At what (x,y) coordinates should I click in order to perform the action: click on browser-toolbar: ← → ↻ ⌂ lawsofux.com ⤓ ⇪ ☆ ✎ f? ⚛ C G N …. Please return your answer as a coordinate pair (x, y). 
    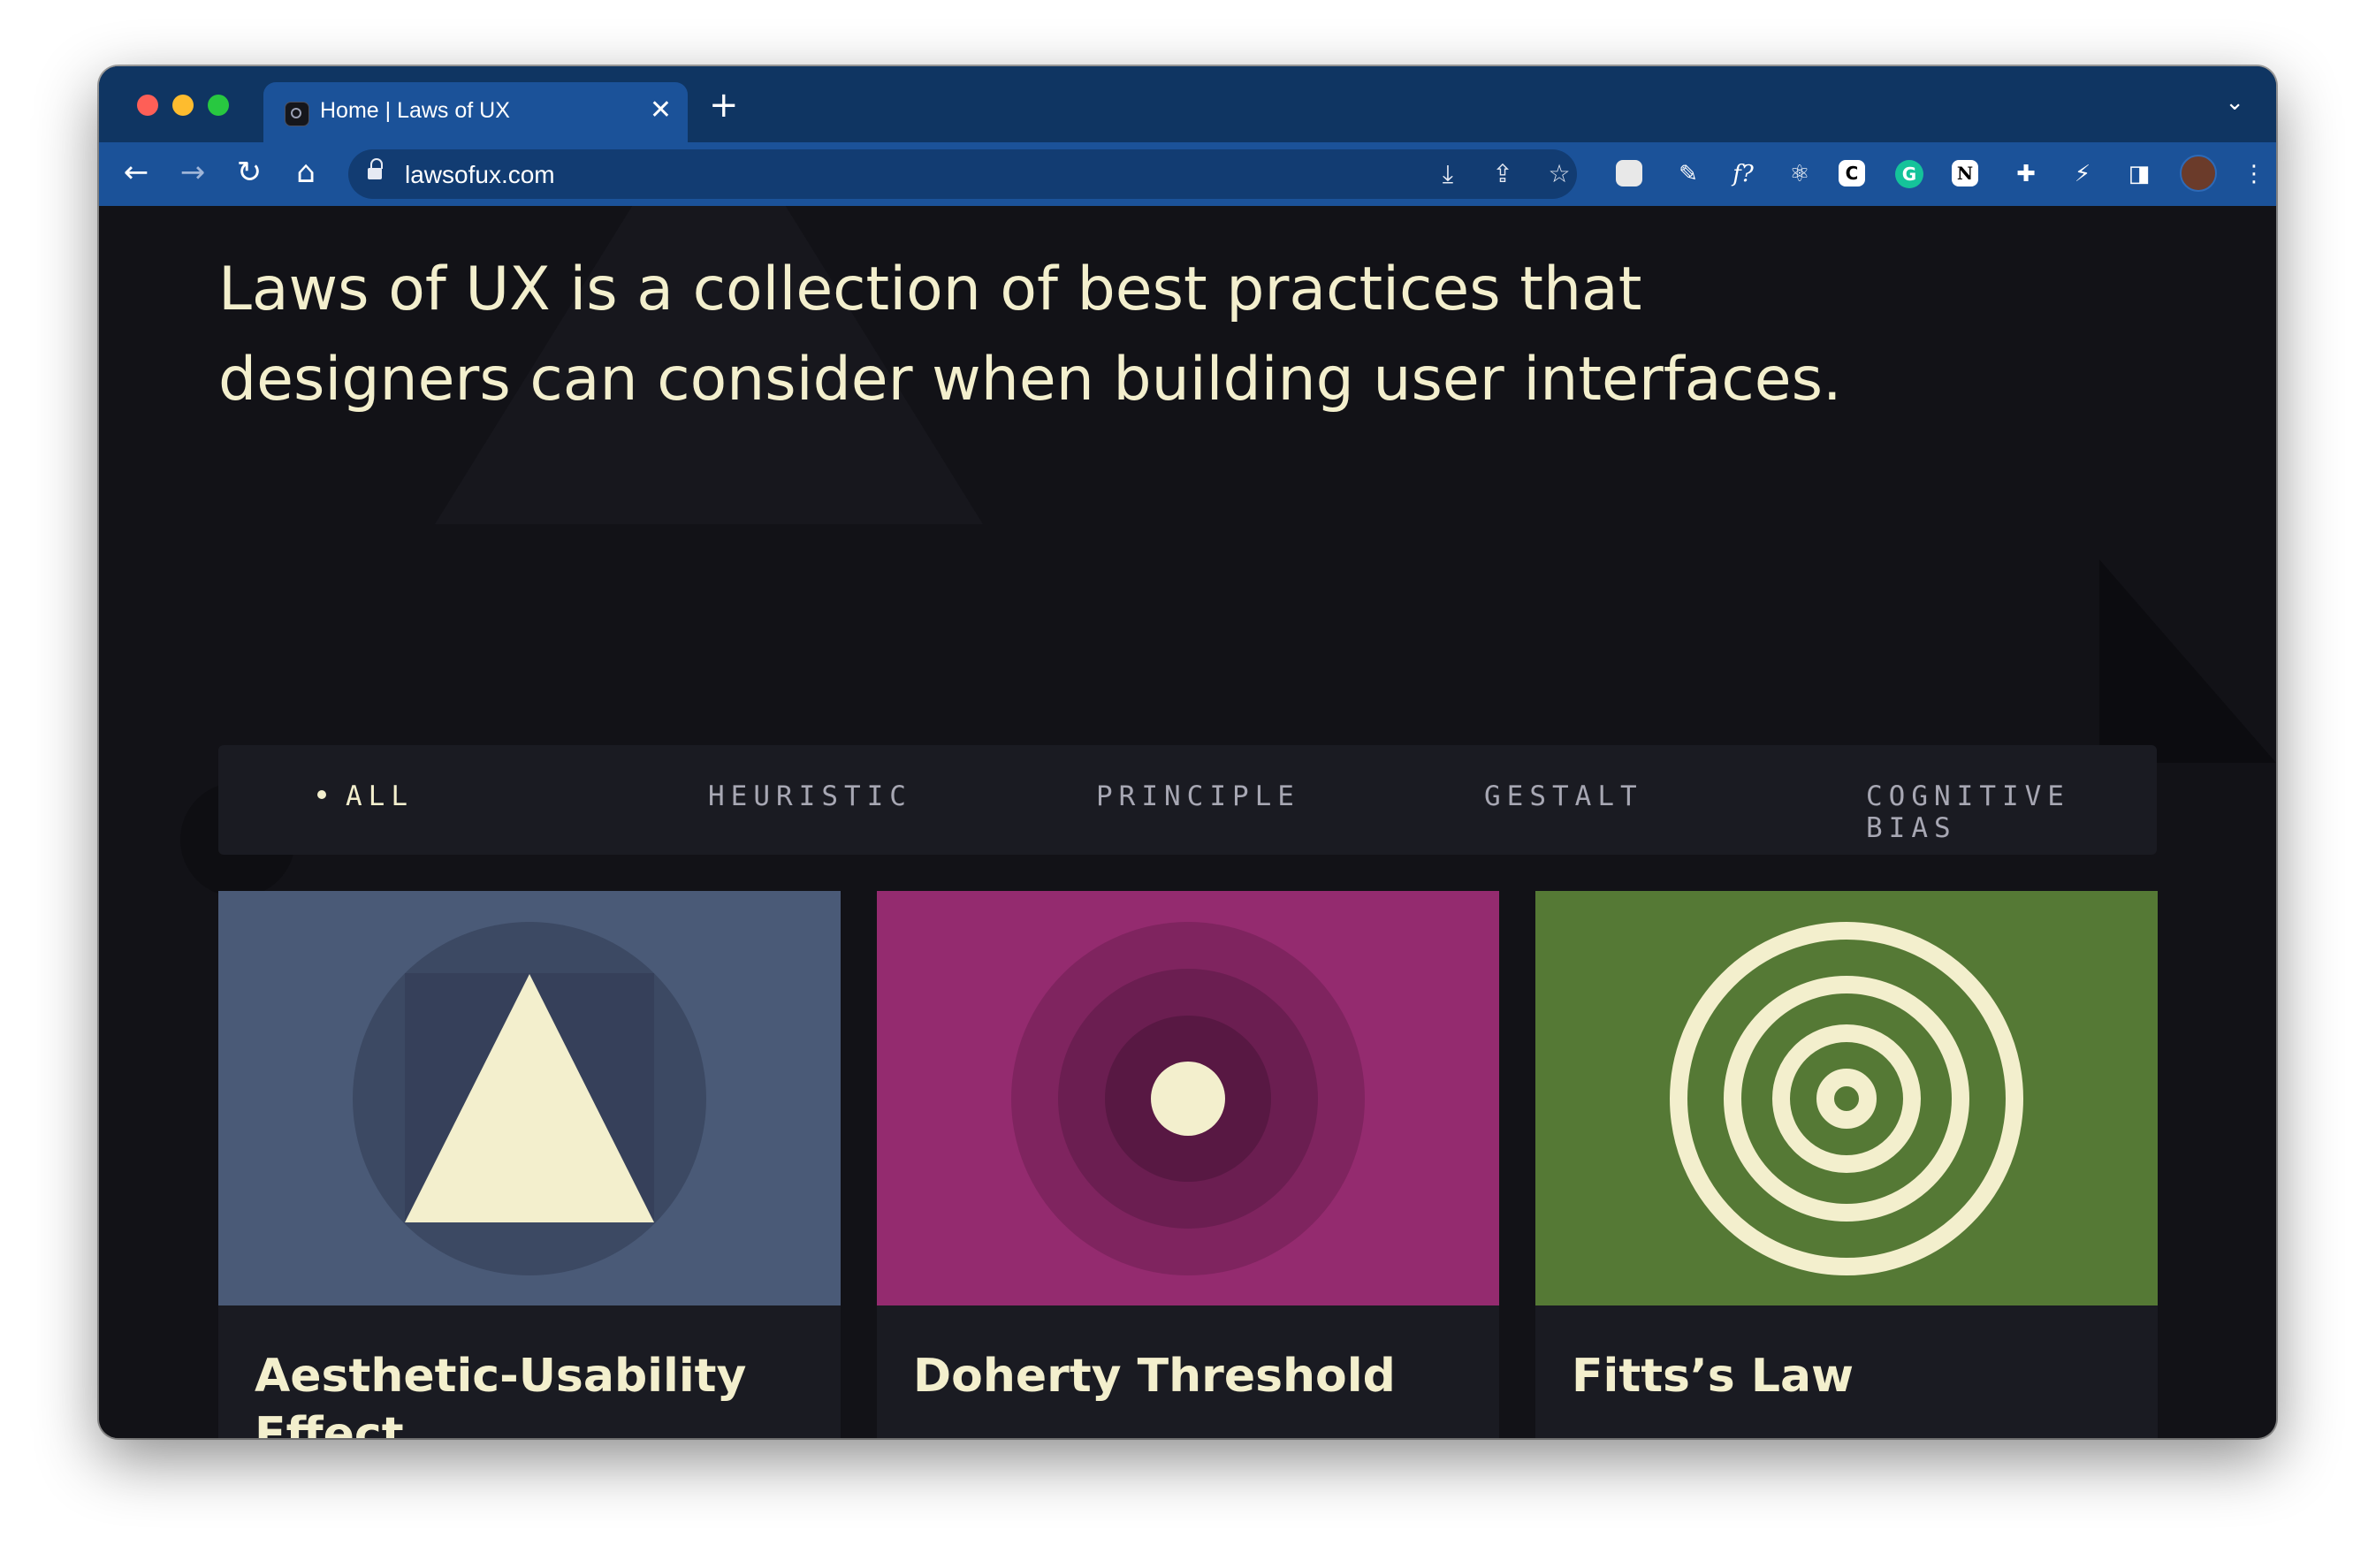
    Looking at the image, I should click on (1187, 174).